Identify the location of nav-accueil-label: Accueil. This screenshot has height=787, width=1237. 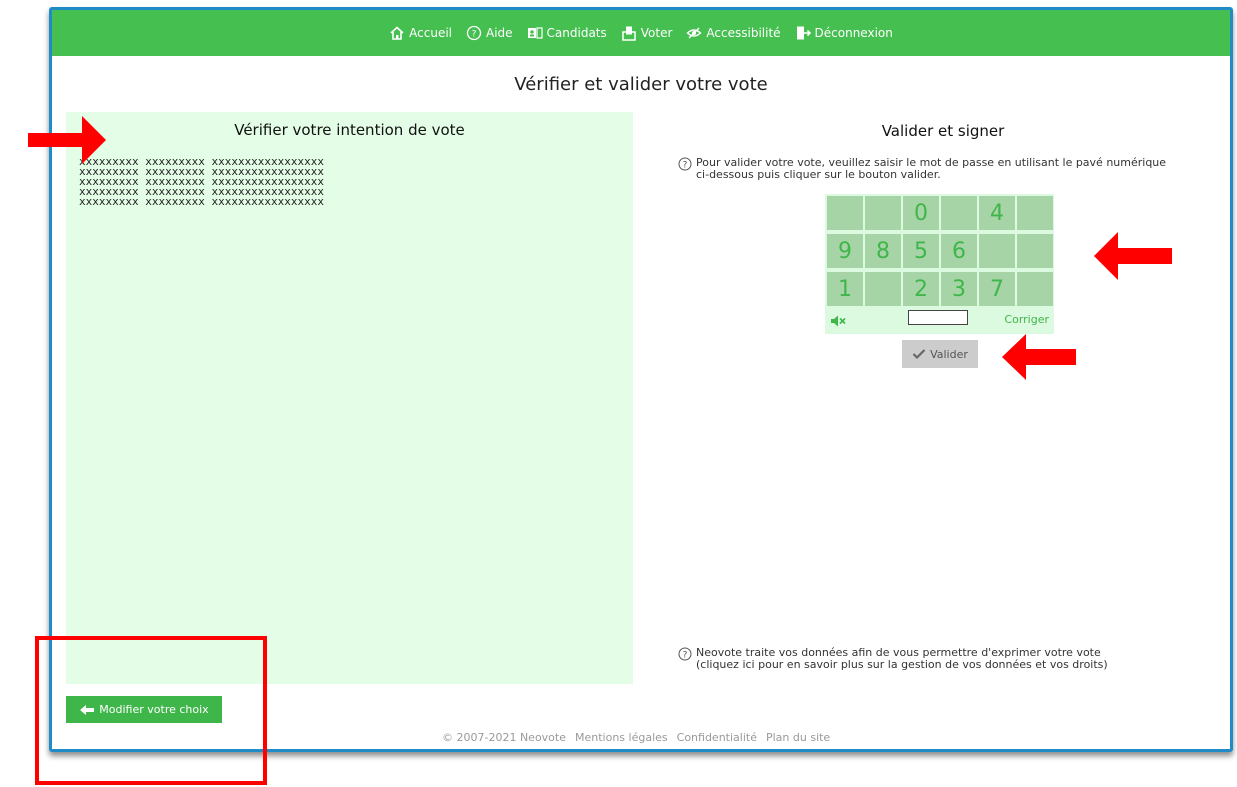
(430, 33).